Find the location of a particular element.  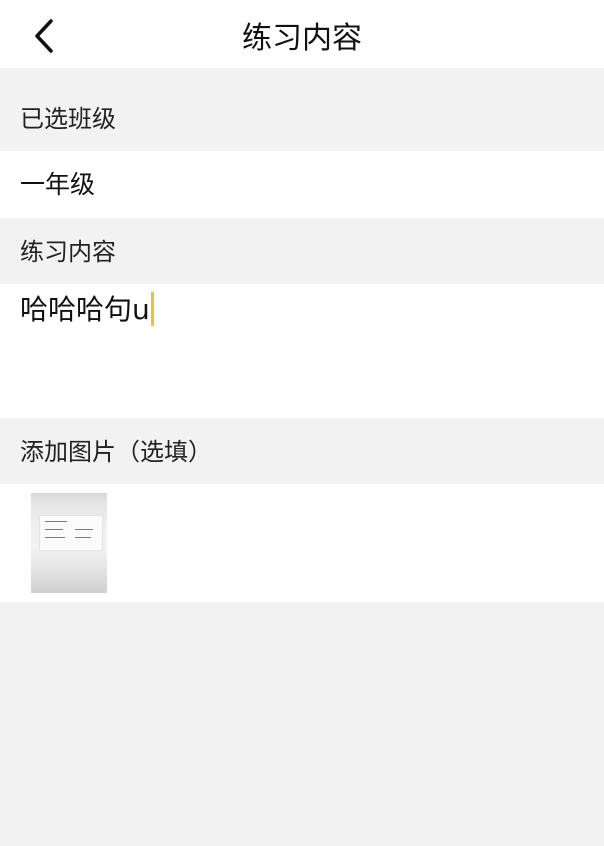

selected-class-row: 一年级 is located at coordinates (302, 184).